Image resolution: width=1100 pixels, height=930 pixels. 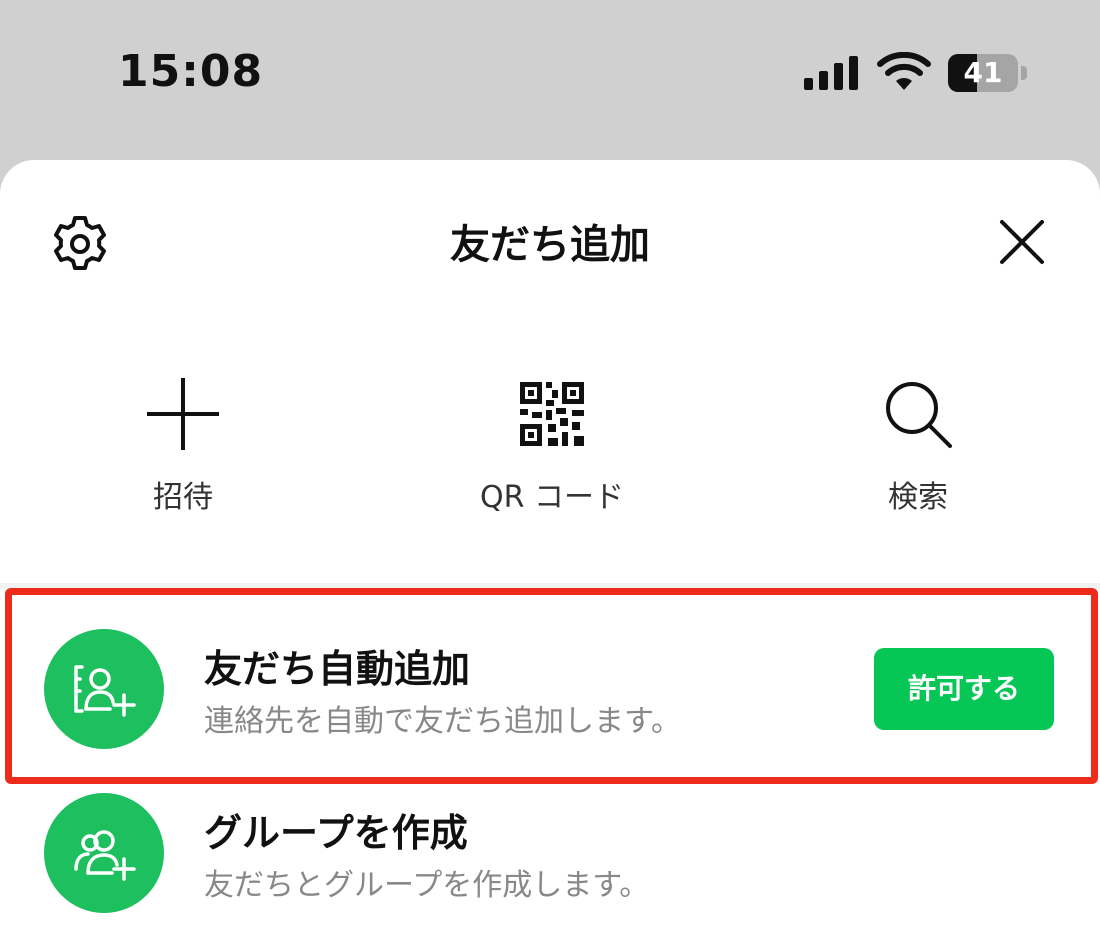 I want to click on create-group-avatar, so click(x=104, y=853).